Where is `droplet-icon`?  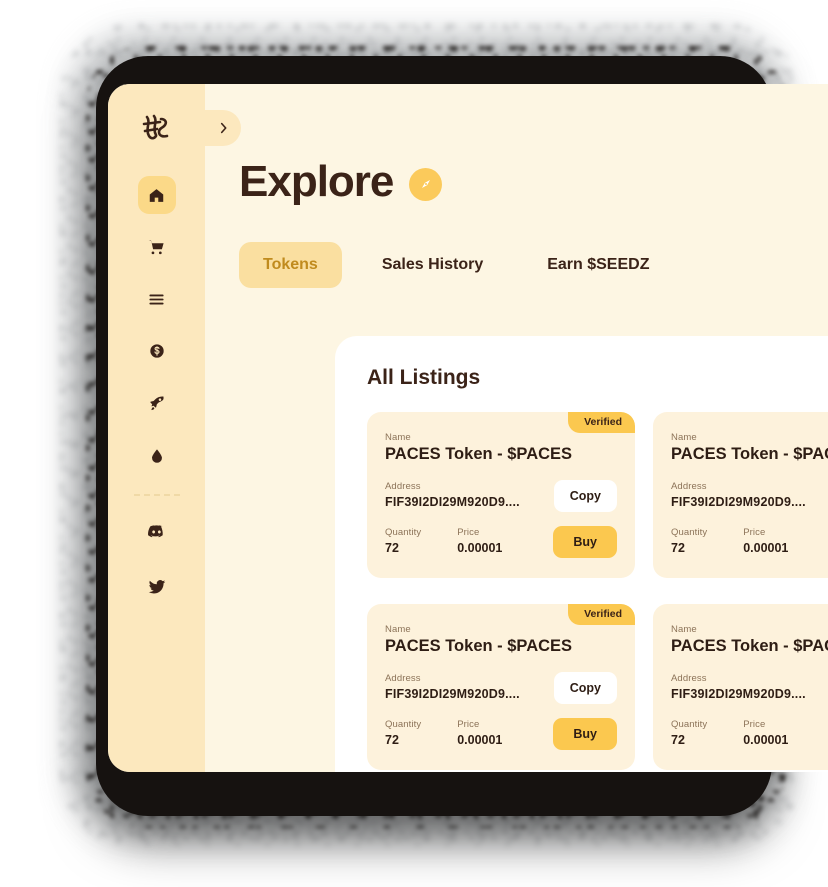
droplet-icon is located at coordinates (157, 455).